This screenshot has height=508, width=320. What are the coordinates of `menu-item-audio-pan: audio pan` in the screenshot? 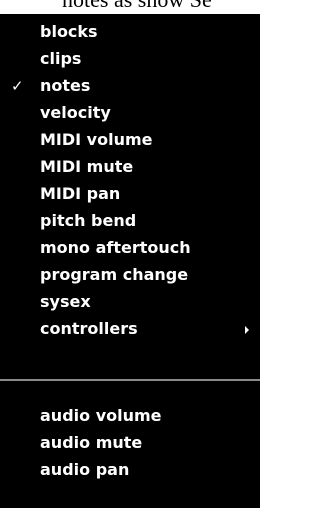 It's located at (130, 470).